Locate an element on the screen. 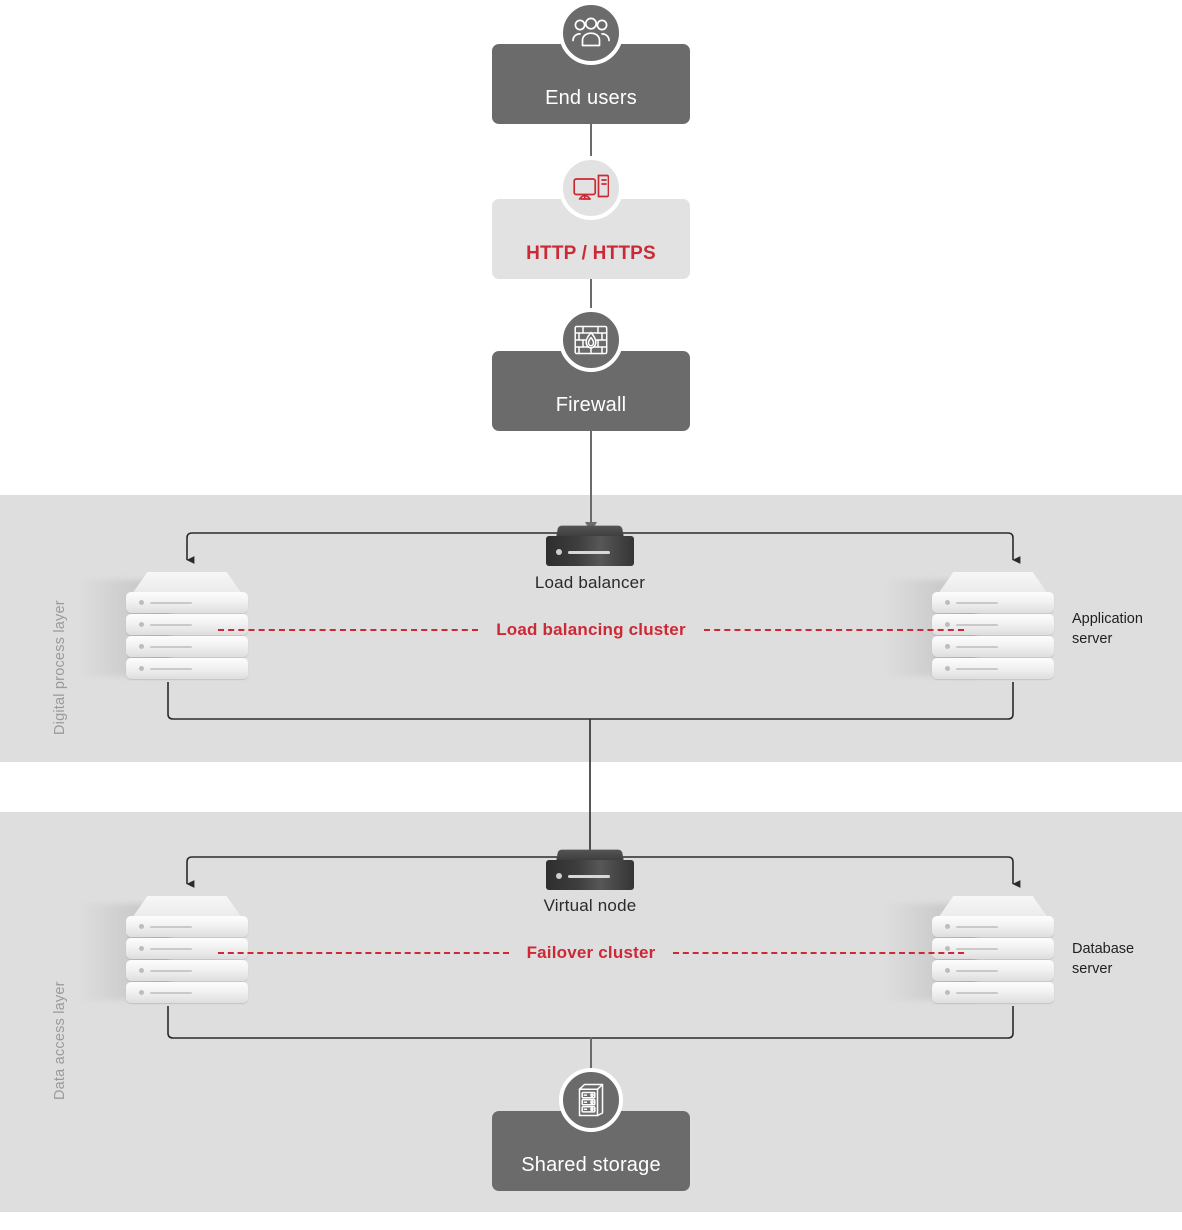 This screenshot has width=1182, height=1230. node-http-https: HTTP / HTTPS is located at coordinates (591, 217).